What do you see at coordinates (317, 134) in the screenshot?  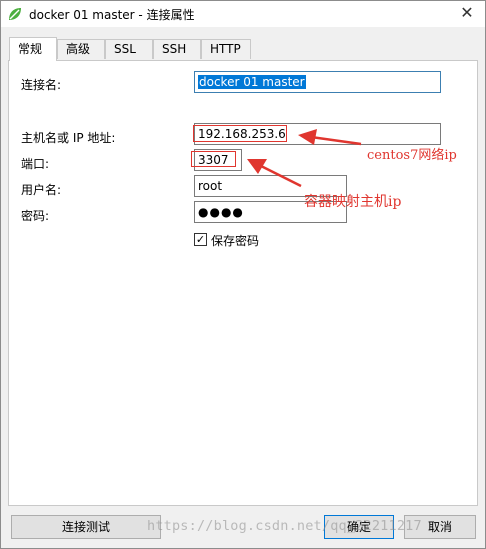 I see `host-input: 192.168.253.6` at bounding box center [317, 134].